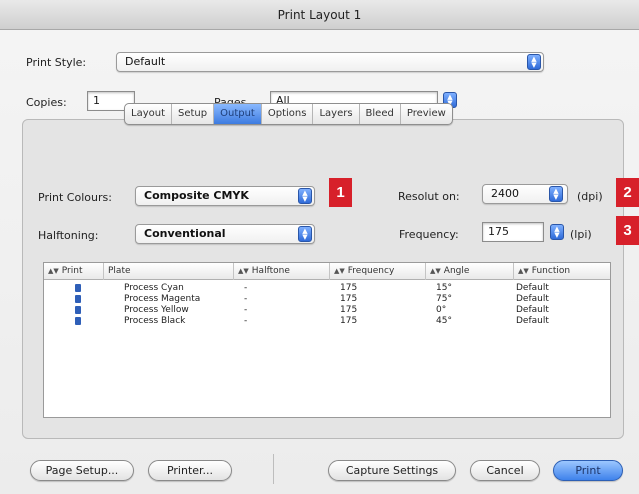 The width and height of the screenshot is (639, 494). I want to click on print-button: Print, so click(588, 470).